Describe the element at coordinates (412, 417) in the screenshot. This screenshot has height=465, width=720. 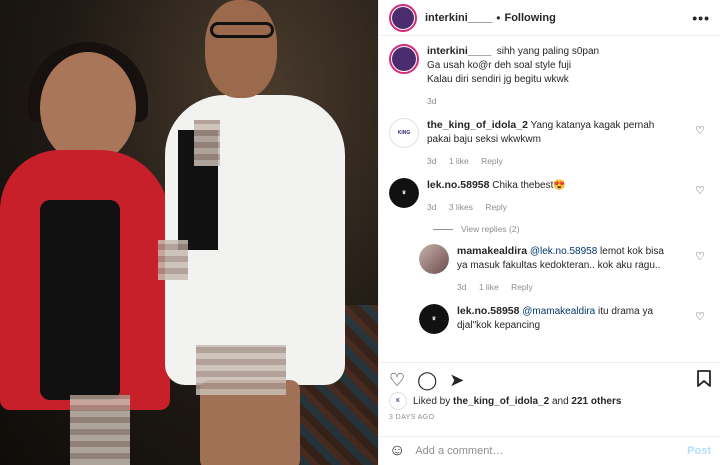
I see `post-date: 3 DAYS AGO` at that location.